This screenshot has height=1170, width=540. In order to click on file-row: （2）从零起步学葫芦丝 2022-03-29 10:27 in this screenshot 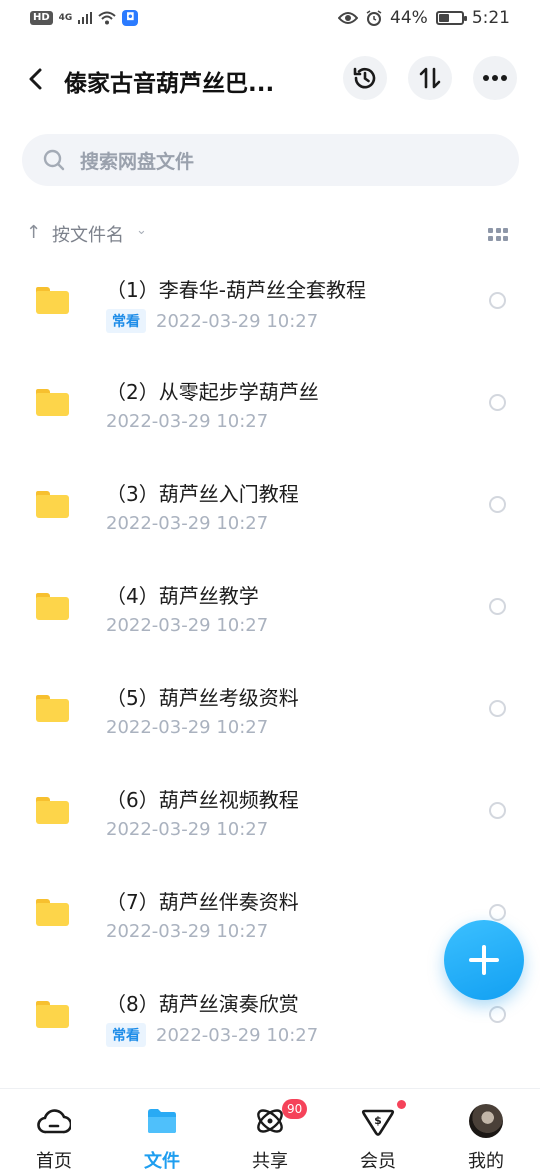, I will do `click(270, 407)`.